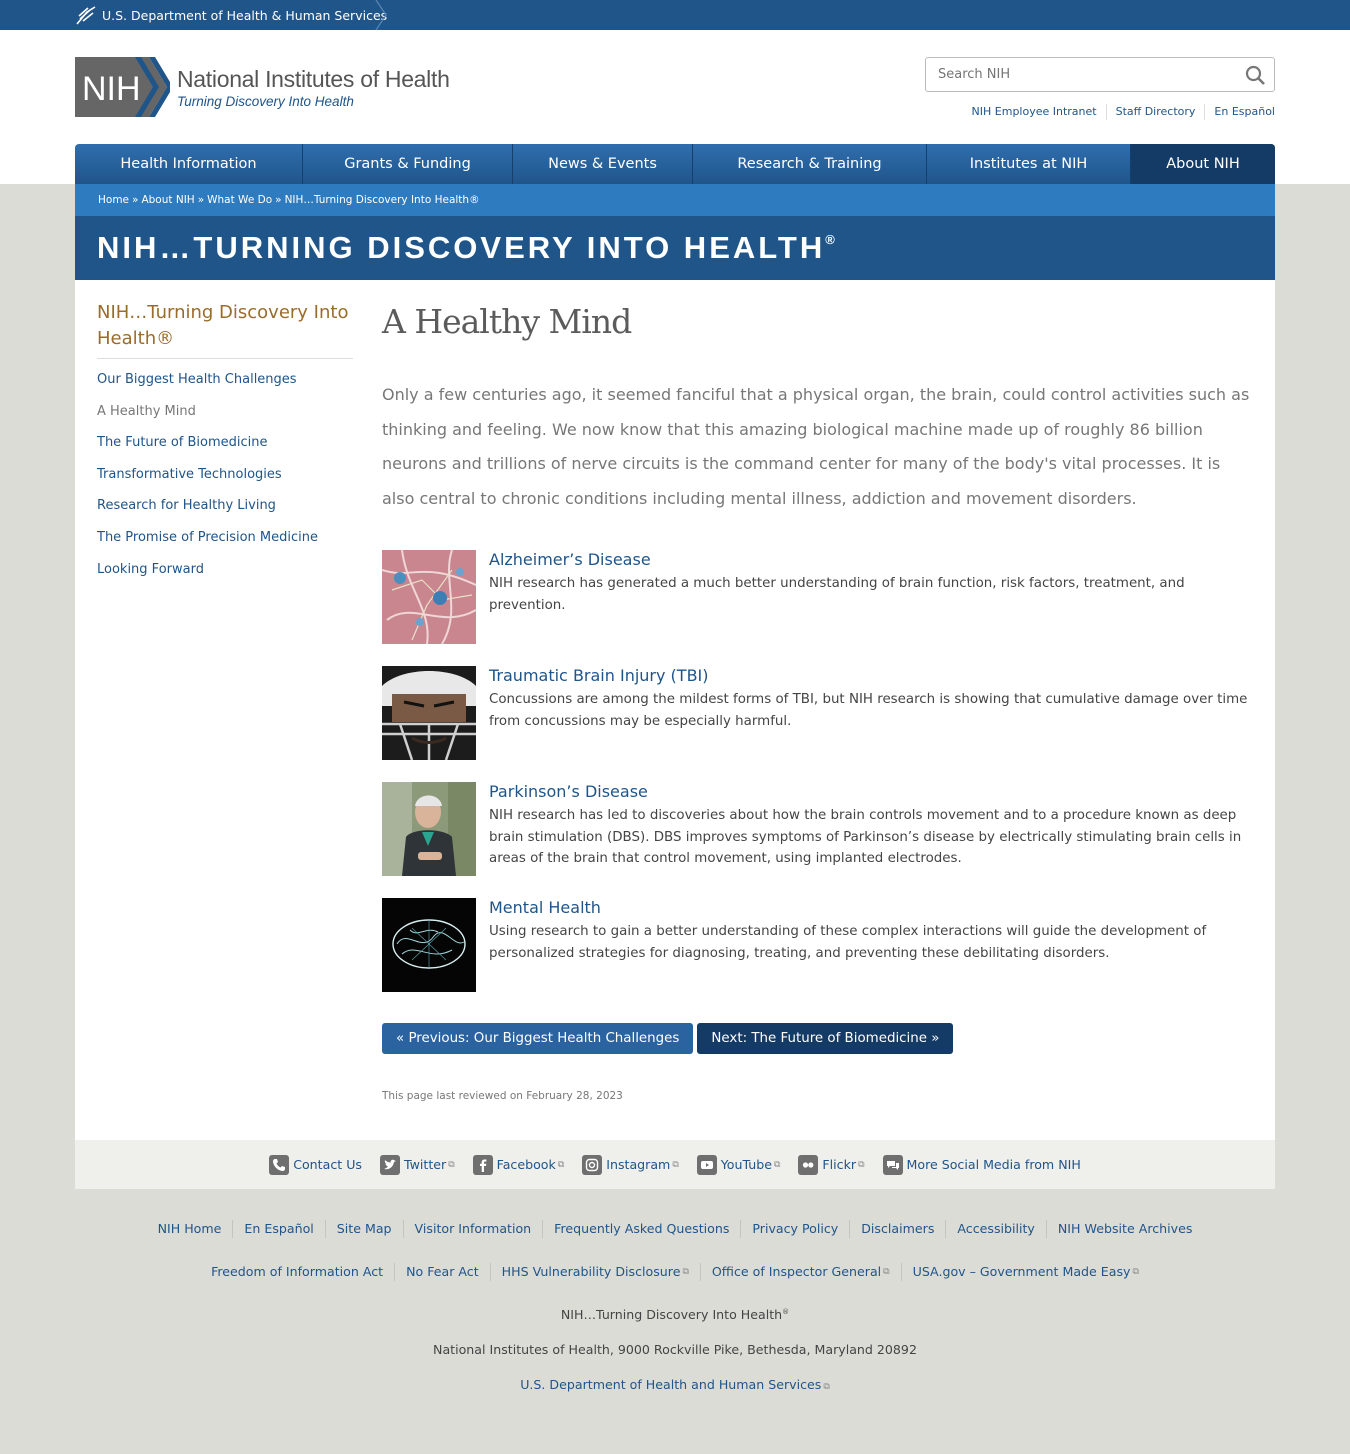 The height and width of the screenshot is (1454, 1350). What do you see at coordinates (150, 569) in the screenshot?
I see `sidebar-item-looking-forward: Looking Forward` at bounding box center [150, 569].